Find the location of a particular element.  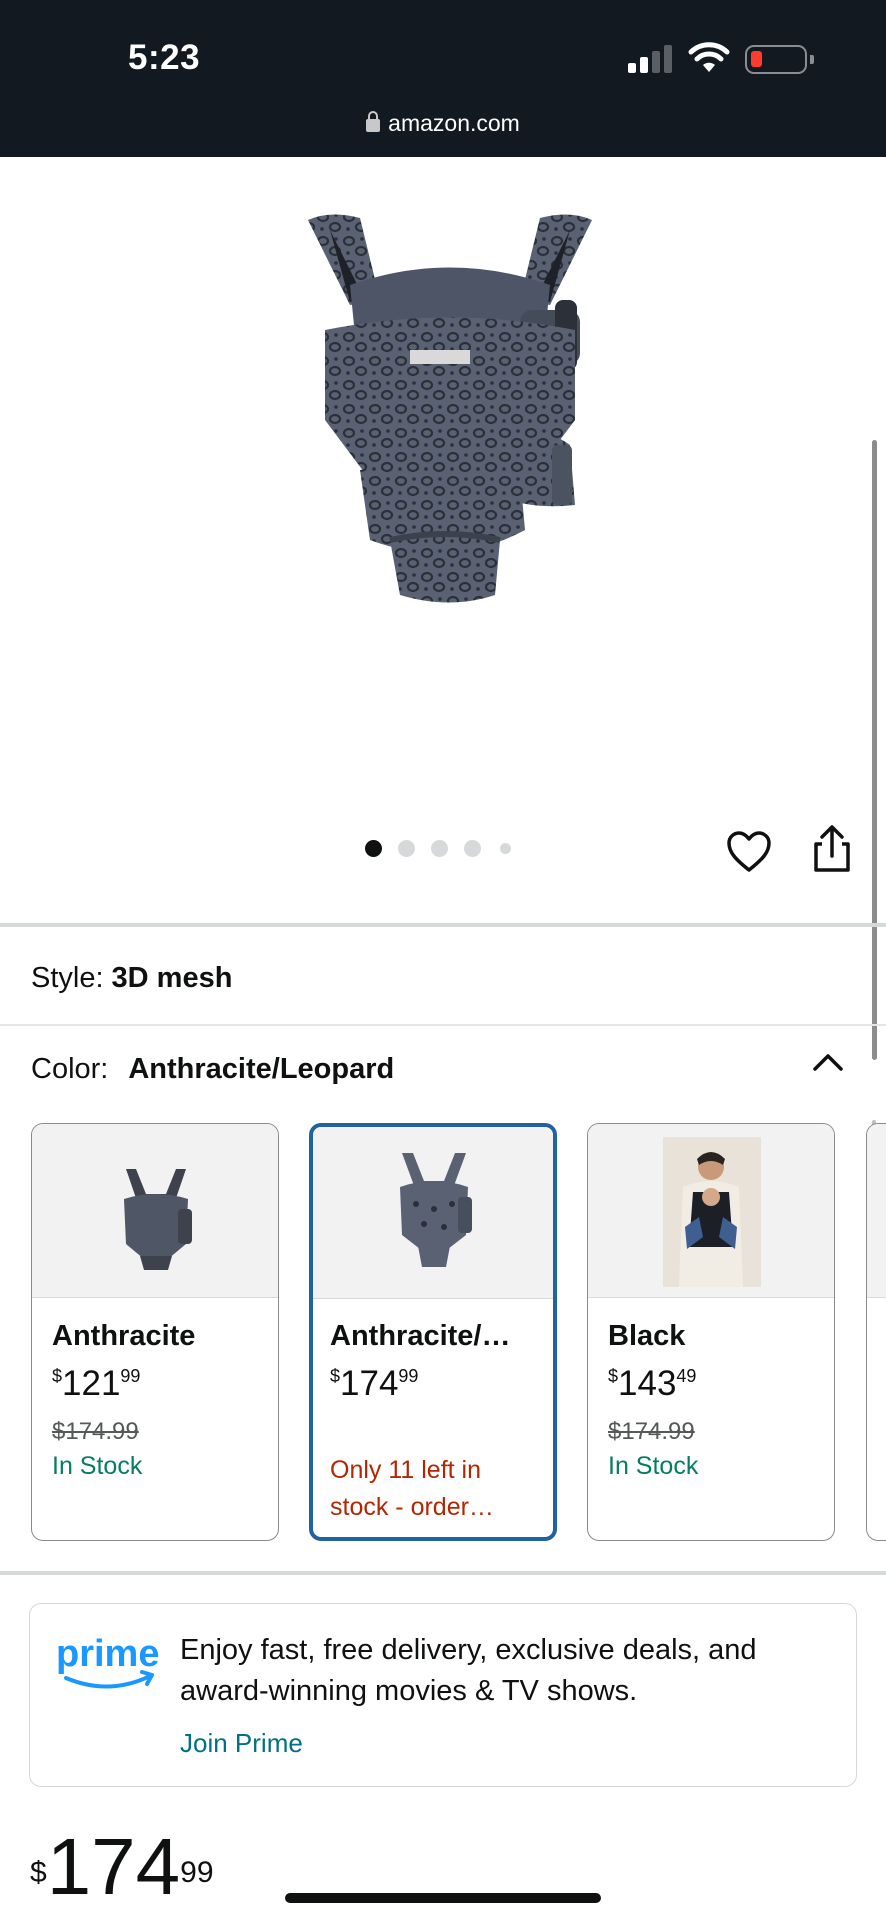

swatch-price: $14349 is located at coordinates (652, 1383).